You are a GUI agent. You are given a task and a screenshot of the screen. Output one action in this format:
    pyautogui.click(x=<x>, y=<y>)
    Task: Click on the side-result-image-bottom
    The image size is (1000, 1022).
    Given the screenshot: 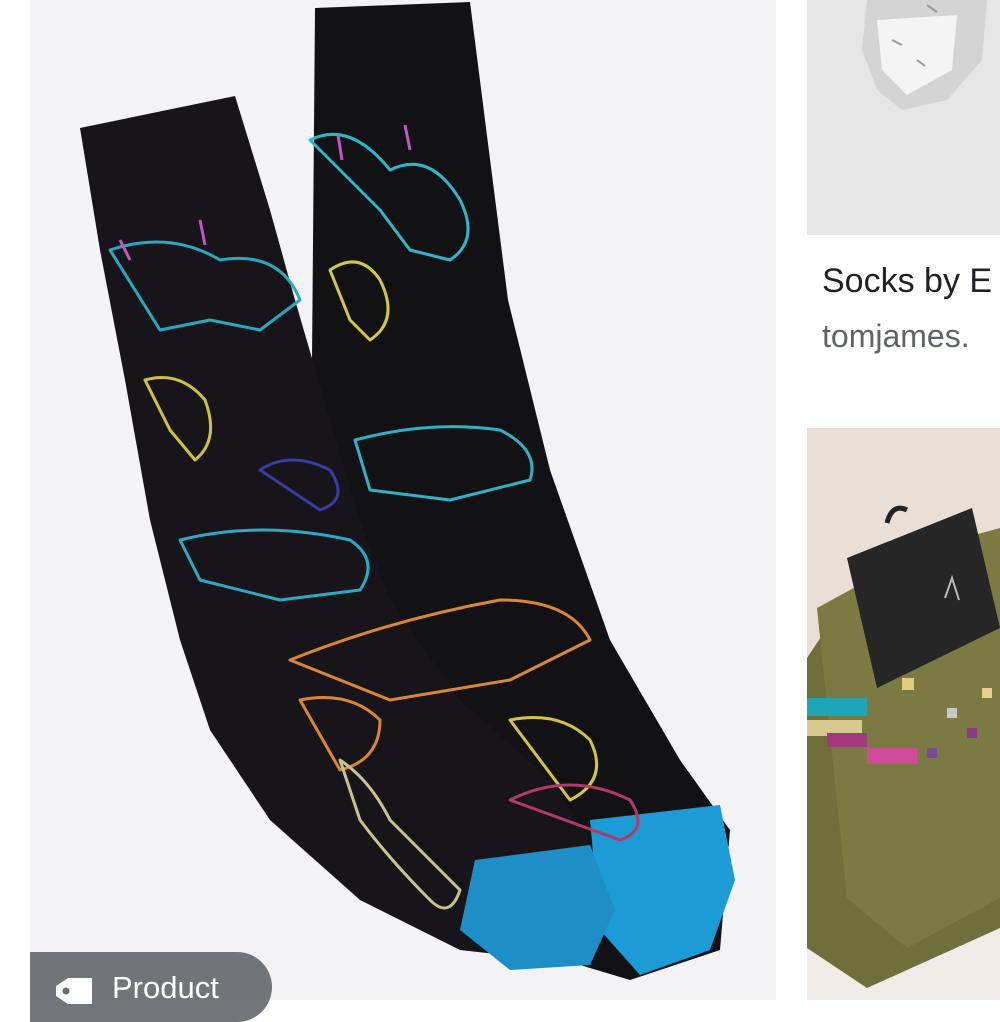 What is the action you would take?
    pyautogui.click(x=903, y=714)
    